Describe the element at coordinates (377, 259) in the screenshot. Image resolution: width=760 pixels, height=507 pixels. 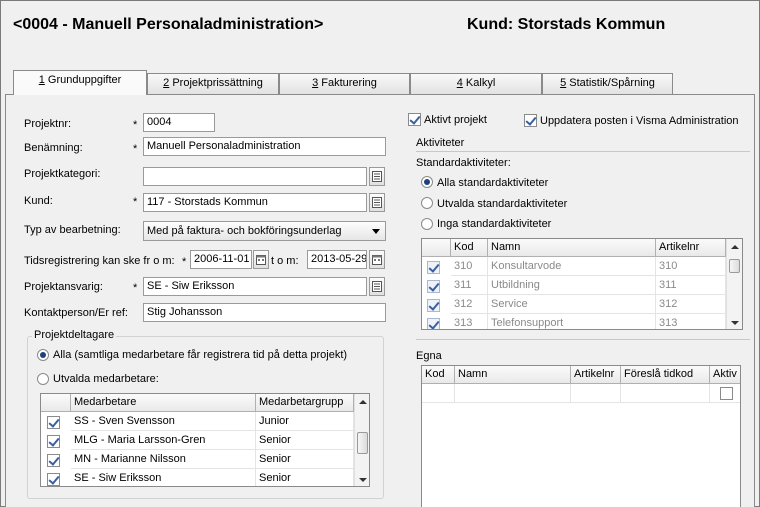
I see `to-date-calendar-button` at that location.